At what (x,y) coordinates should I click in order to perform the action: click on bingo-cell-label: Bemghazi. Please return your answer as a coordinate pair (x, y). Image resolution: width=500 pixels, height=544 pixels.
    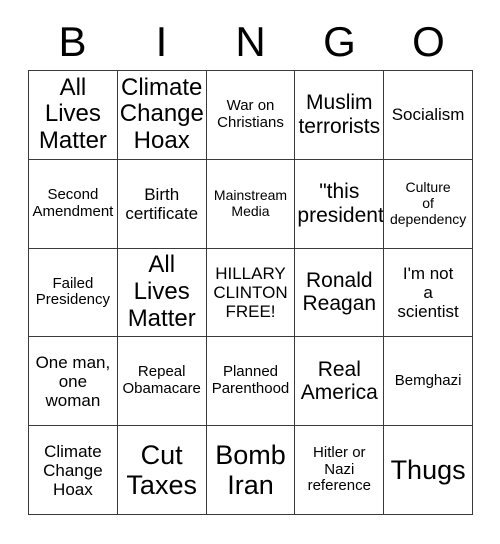
    Looking at the image, I should click on (428, 380).